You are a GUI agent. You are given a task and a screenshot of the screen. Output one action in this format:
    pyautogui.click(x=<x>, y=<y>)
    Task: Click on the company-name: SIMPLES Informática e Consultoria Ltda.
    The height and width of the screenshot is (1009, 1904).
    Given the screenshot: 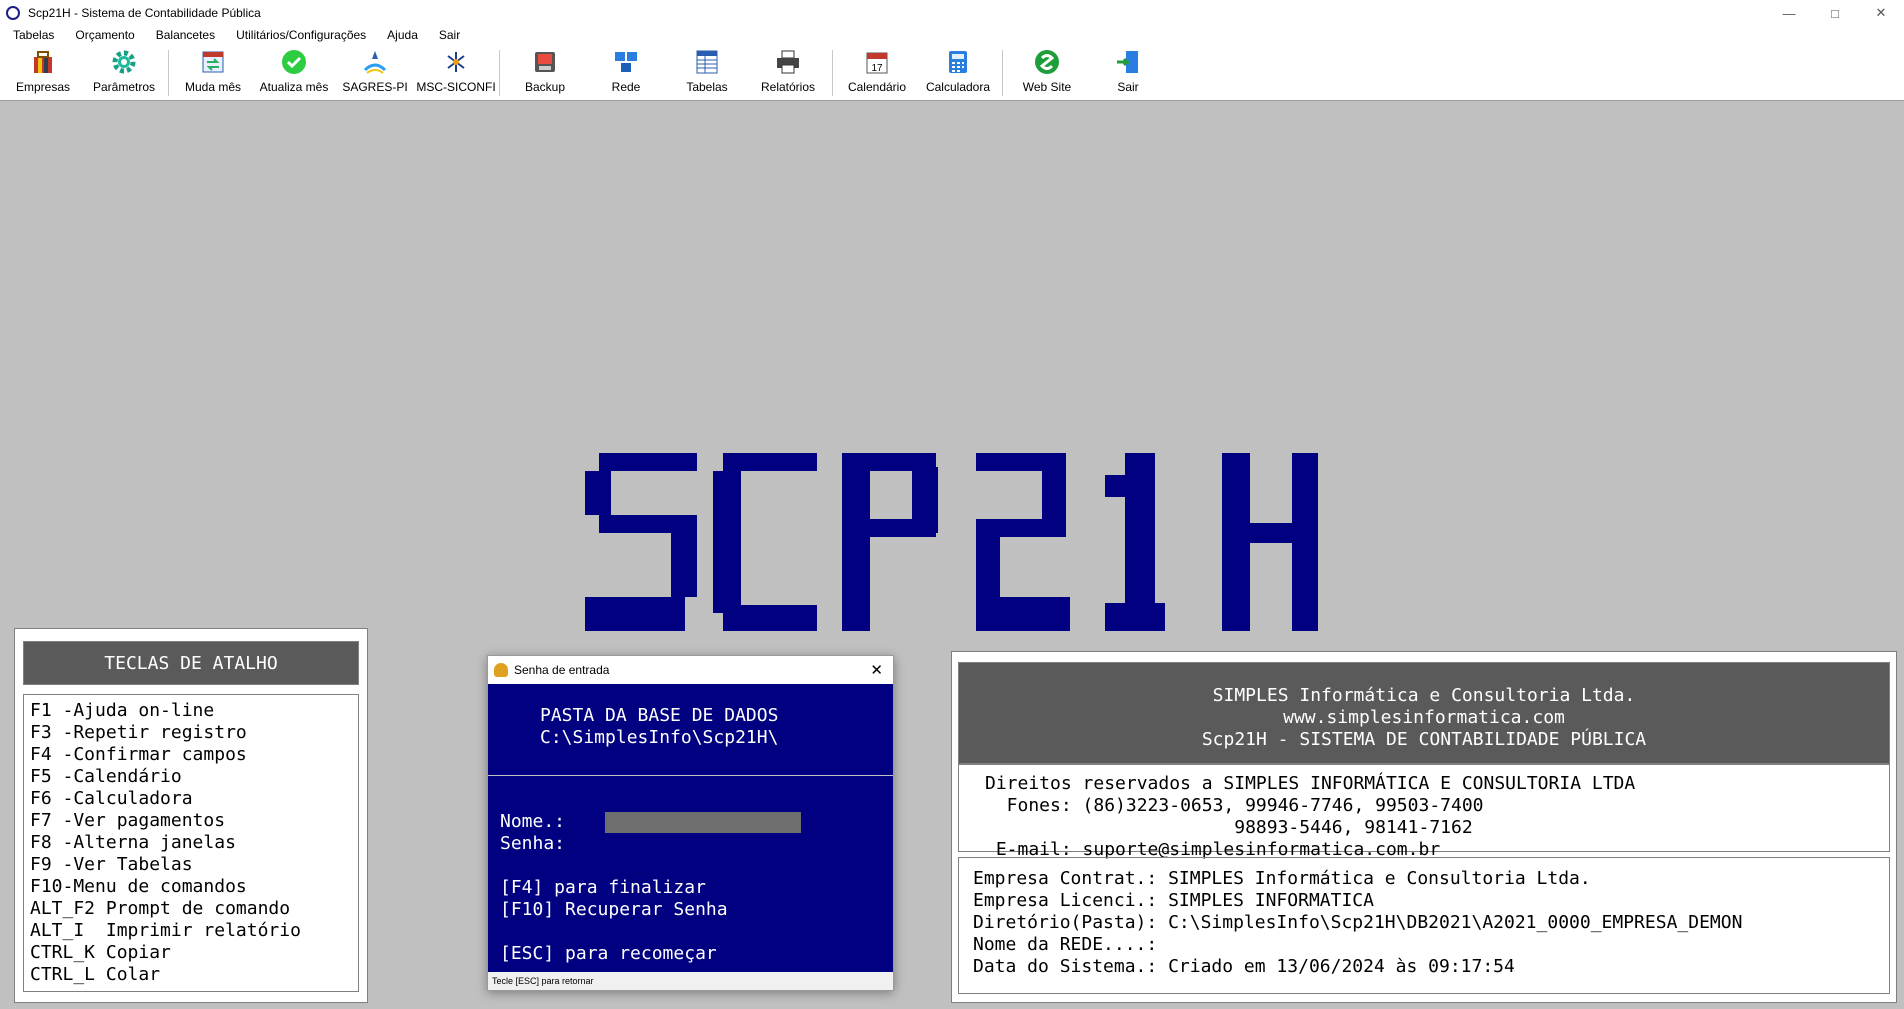 What is the action you would take?
    pyautogui.click(x=1424, y=695)
    